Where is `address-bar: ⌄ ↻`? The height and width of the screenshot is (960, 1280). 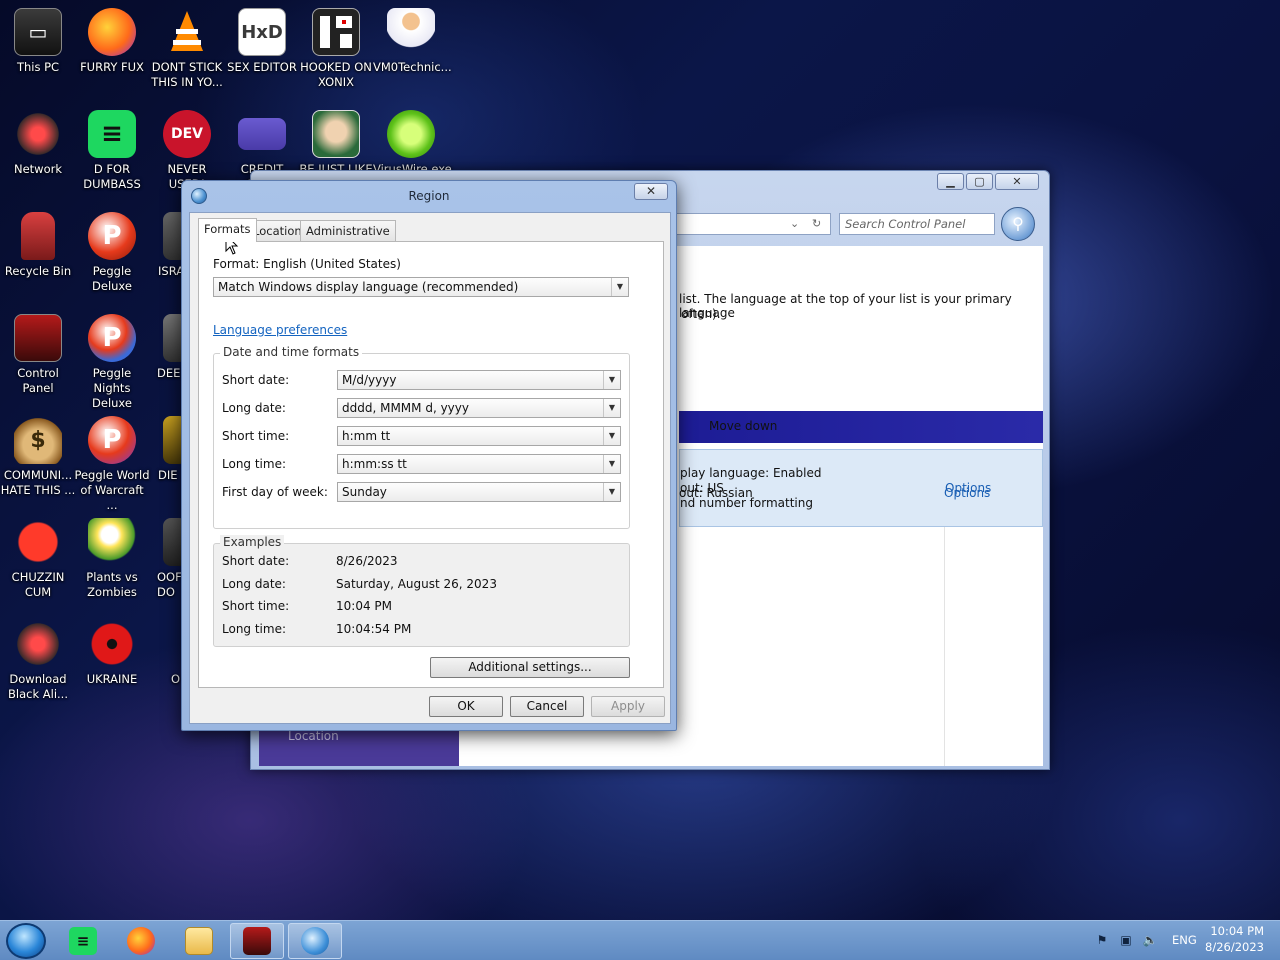 address-bar: ⌄ ↻ is located at coordinates (751, 224).